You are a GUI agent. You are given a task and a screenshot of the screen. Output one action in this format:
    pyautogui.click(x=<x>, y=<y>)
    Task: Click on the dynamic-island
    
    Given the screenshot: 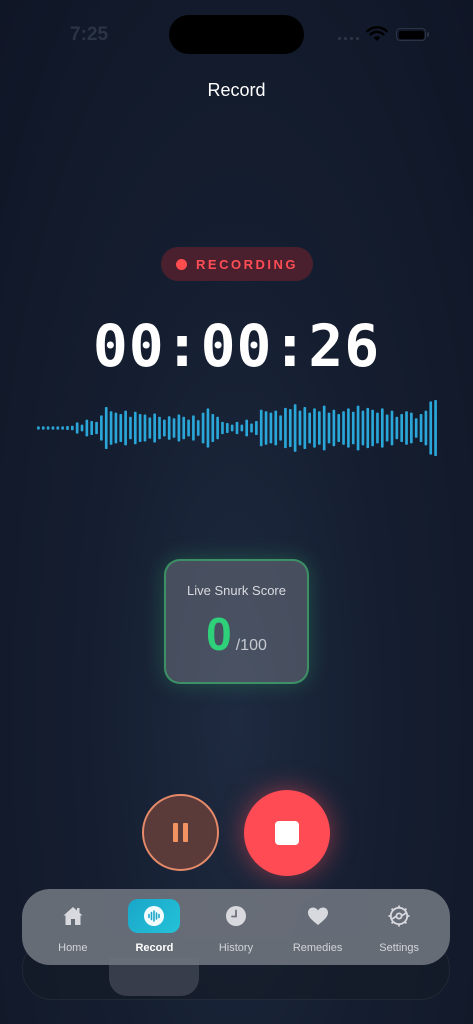 What is the action you would take?
    pyautogui.click(x=236, y=34)
    